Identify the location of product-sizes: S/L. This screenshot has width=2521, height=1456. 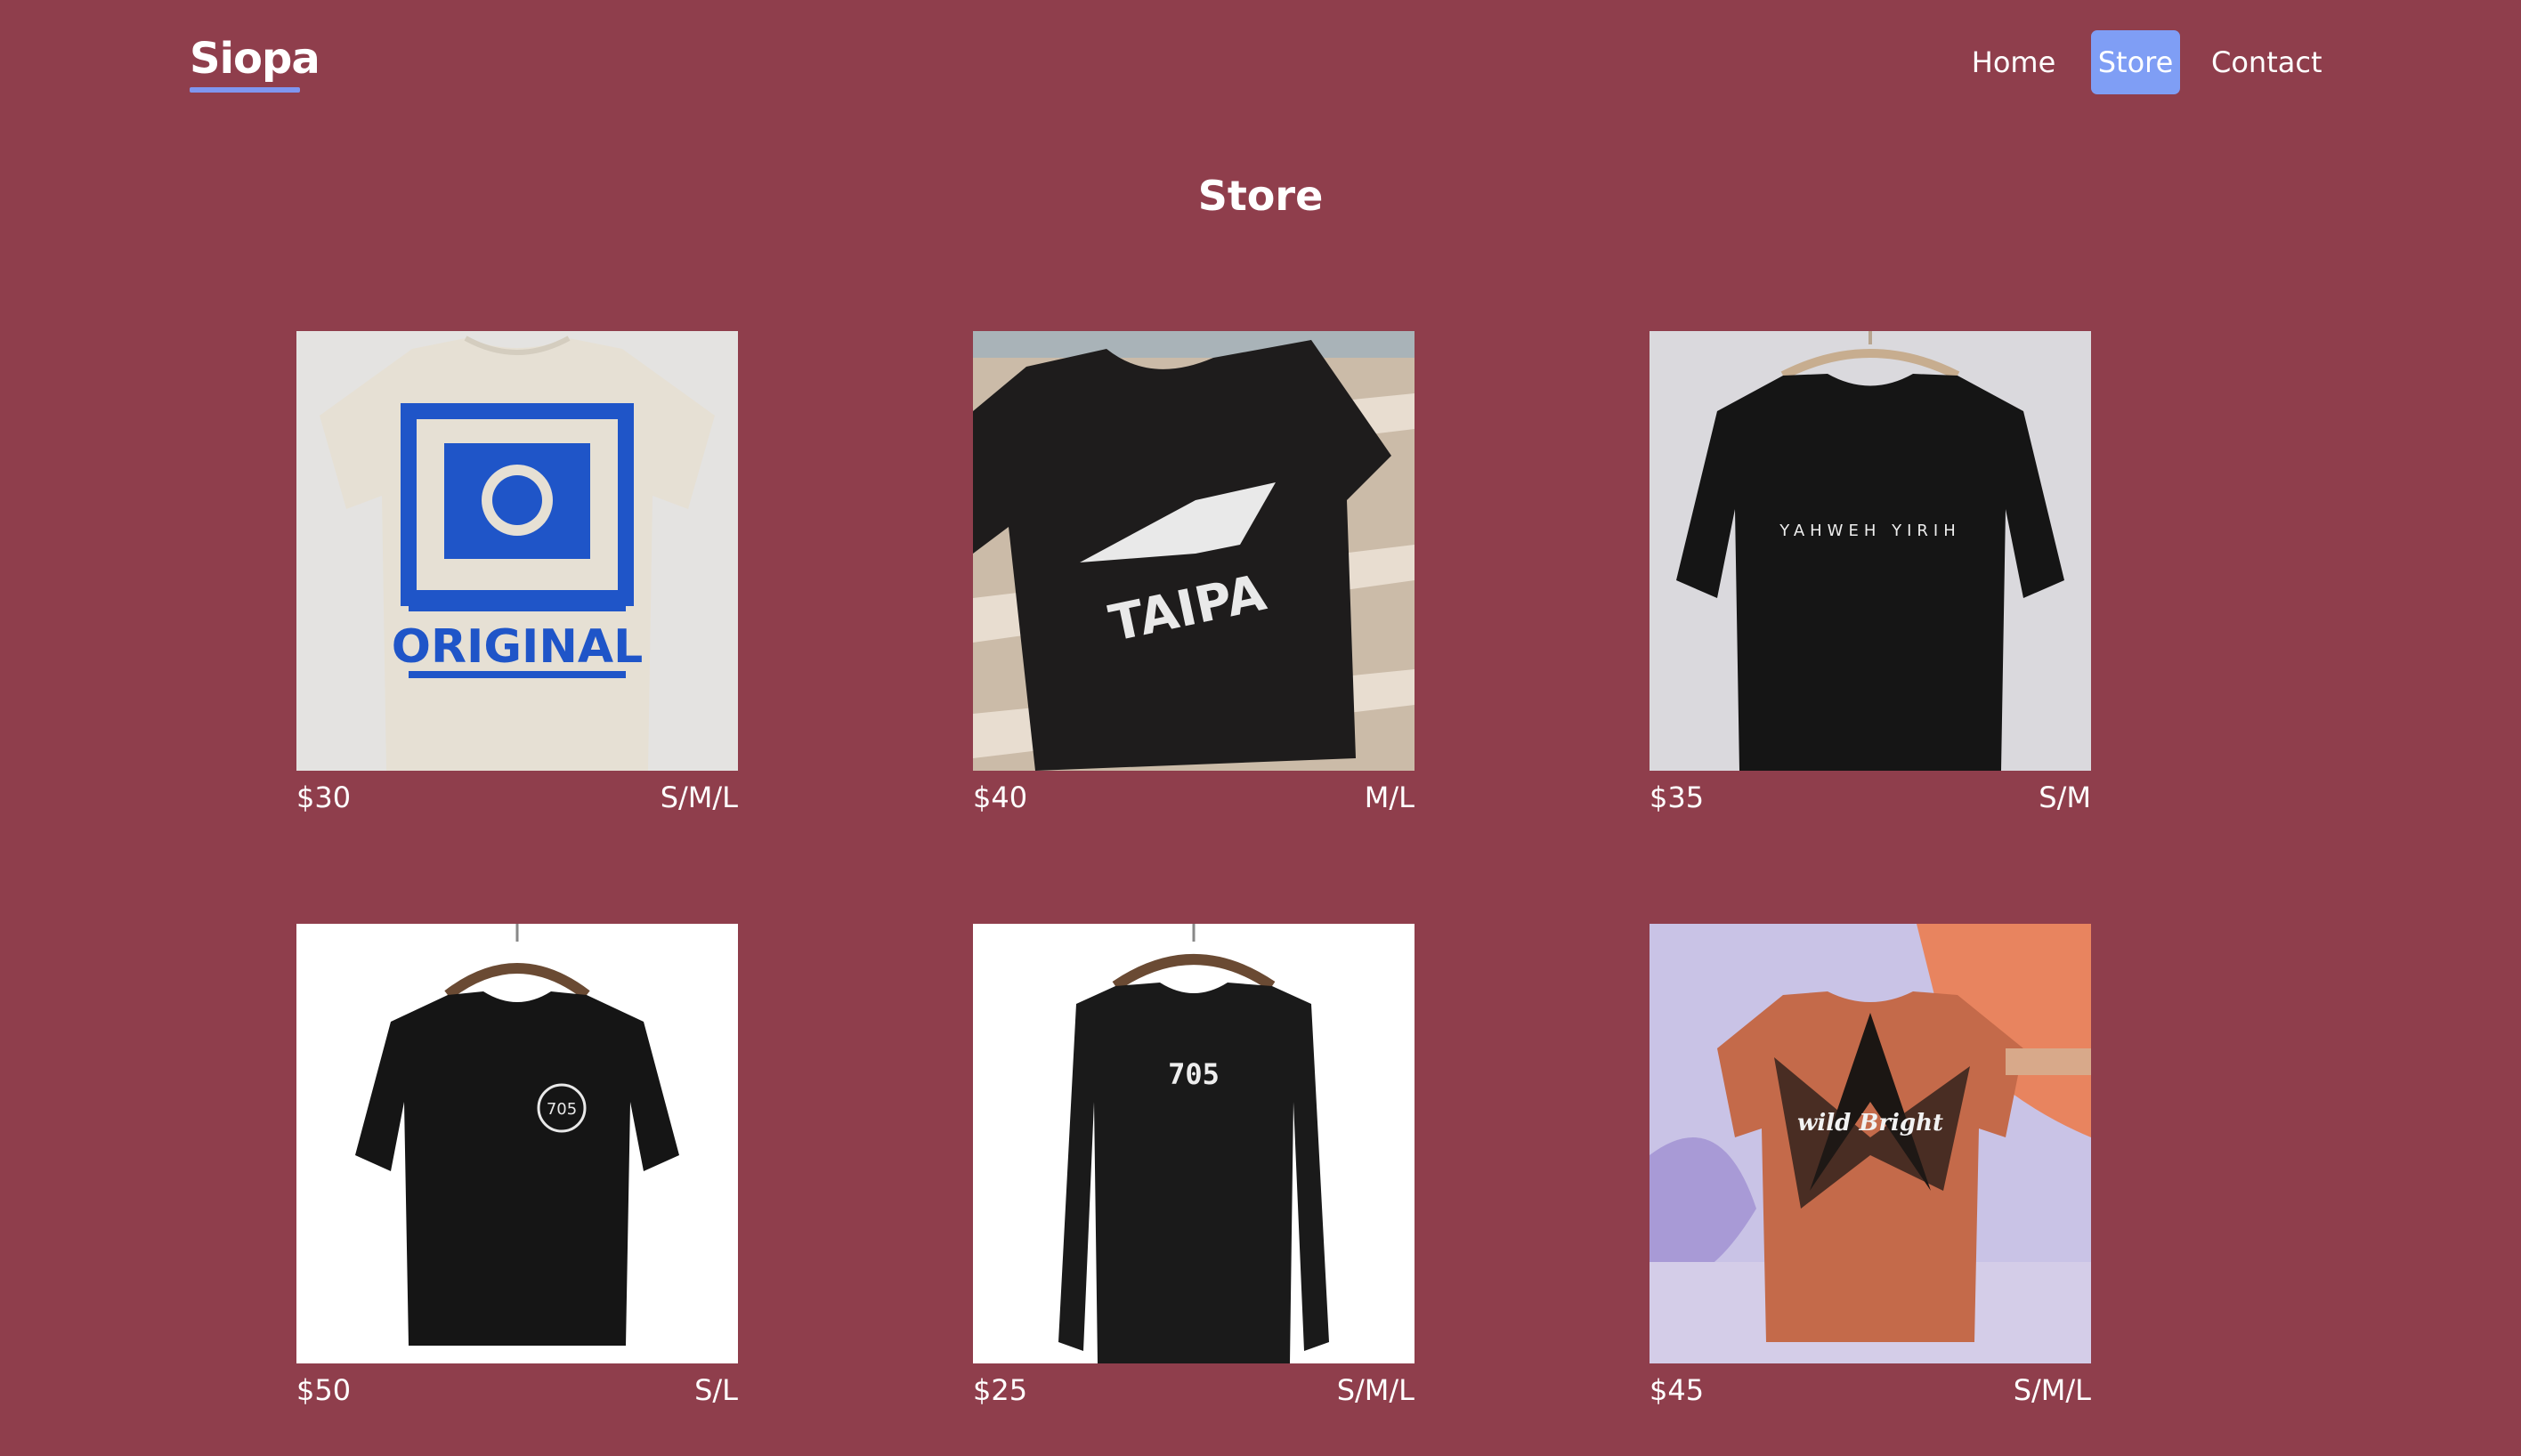
(716, 1390).